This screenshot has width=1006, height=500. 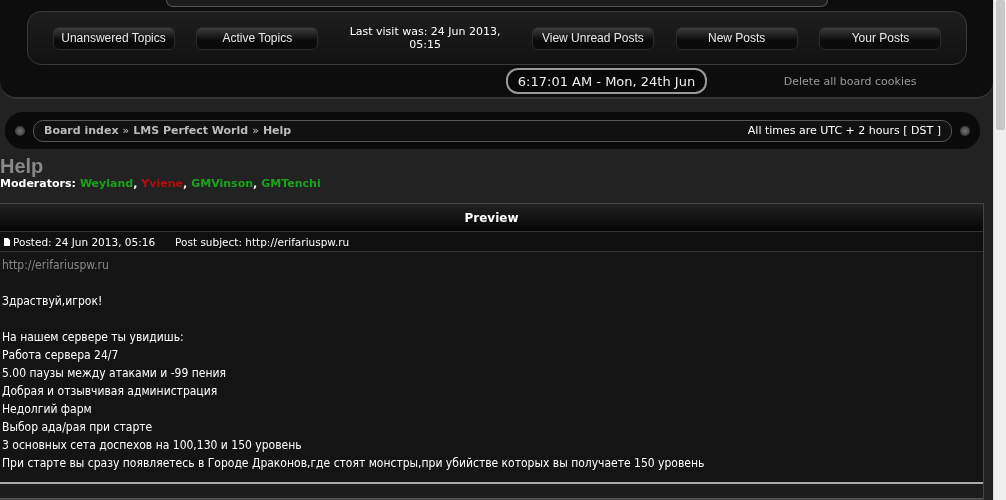 What do you see at coordinates (844, 131) in the screenshot?
I see `timezone-text: All times are UTC + 2 hours [ DST ]` at bounding box center [844, 131].